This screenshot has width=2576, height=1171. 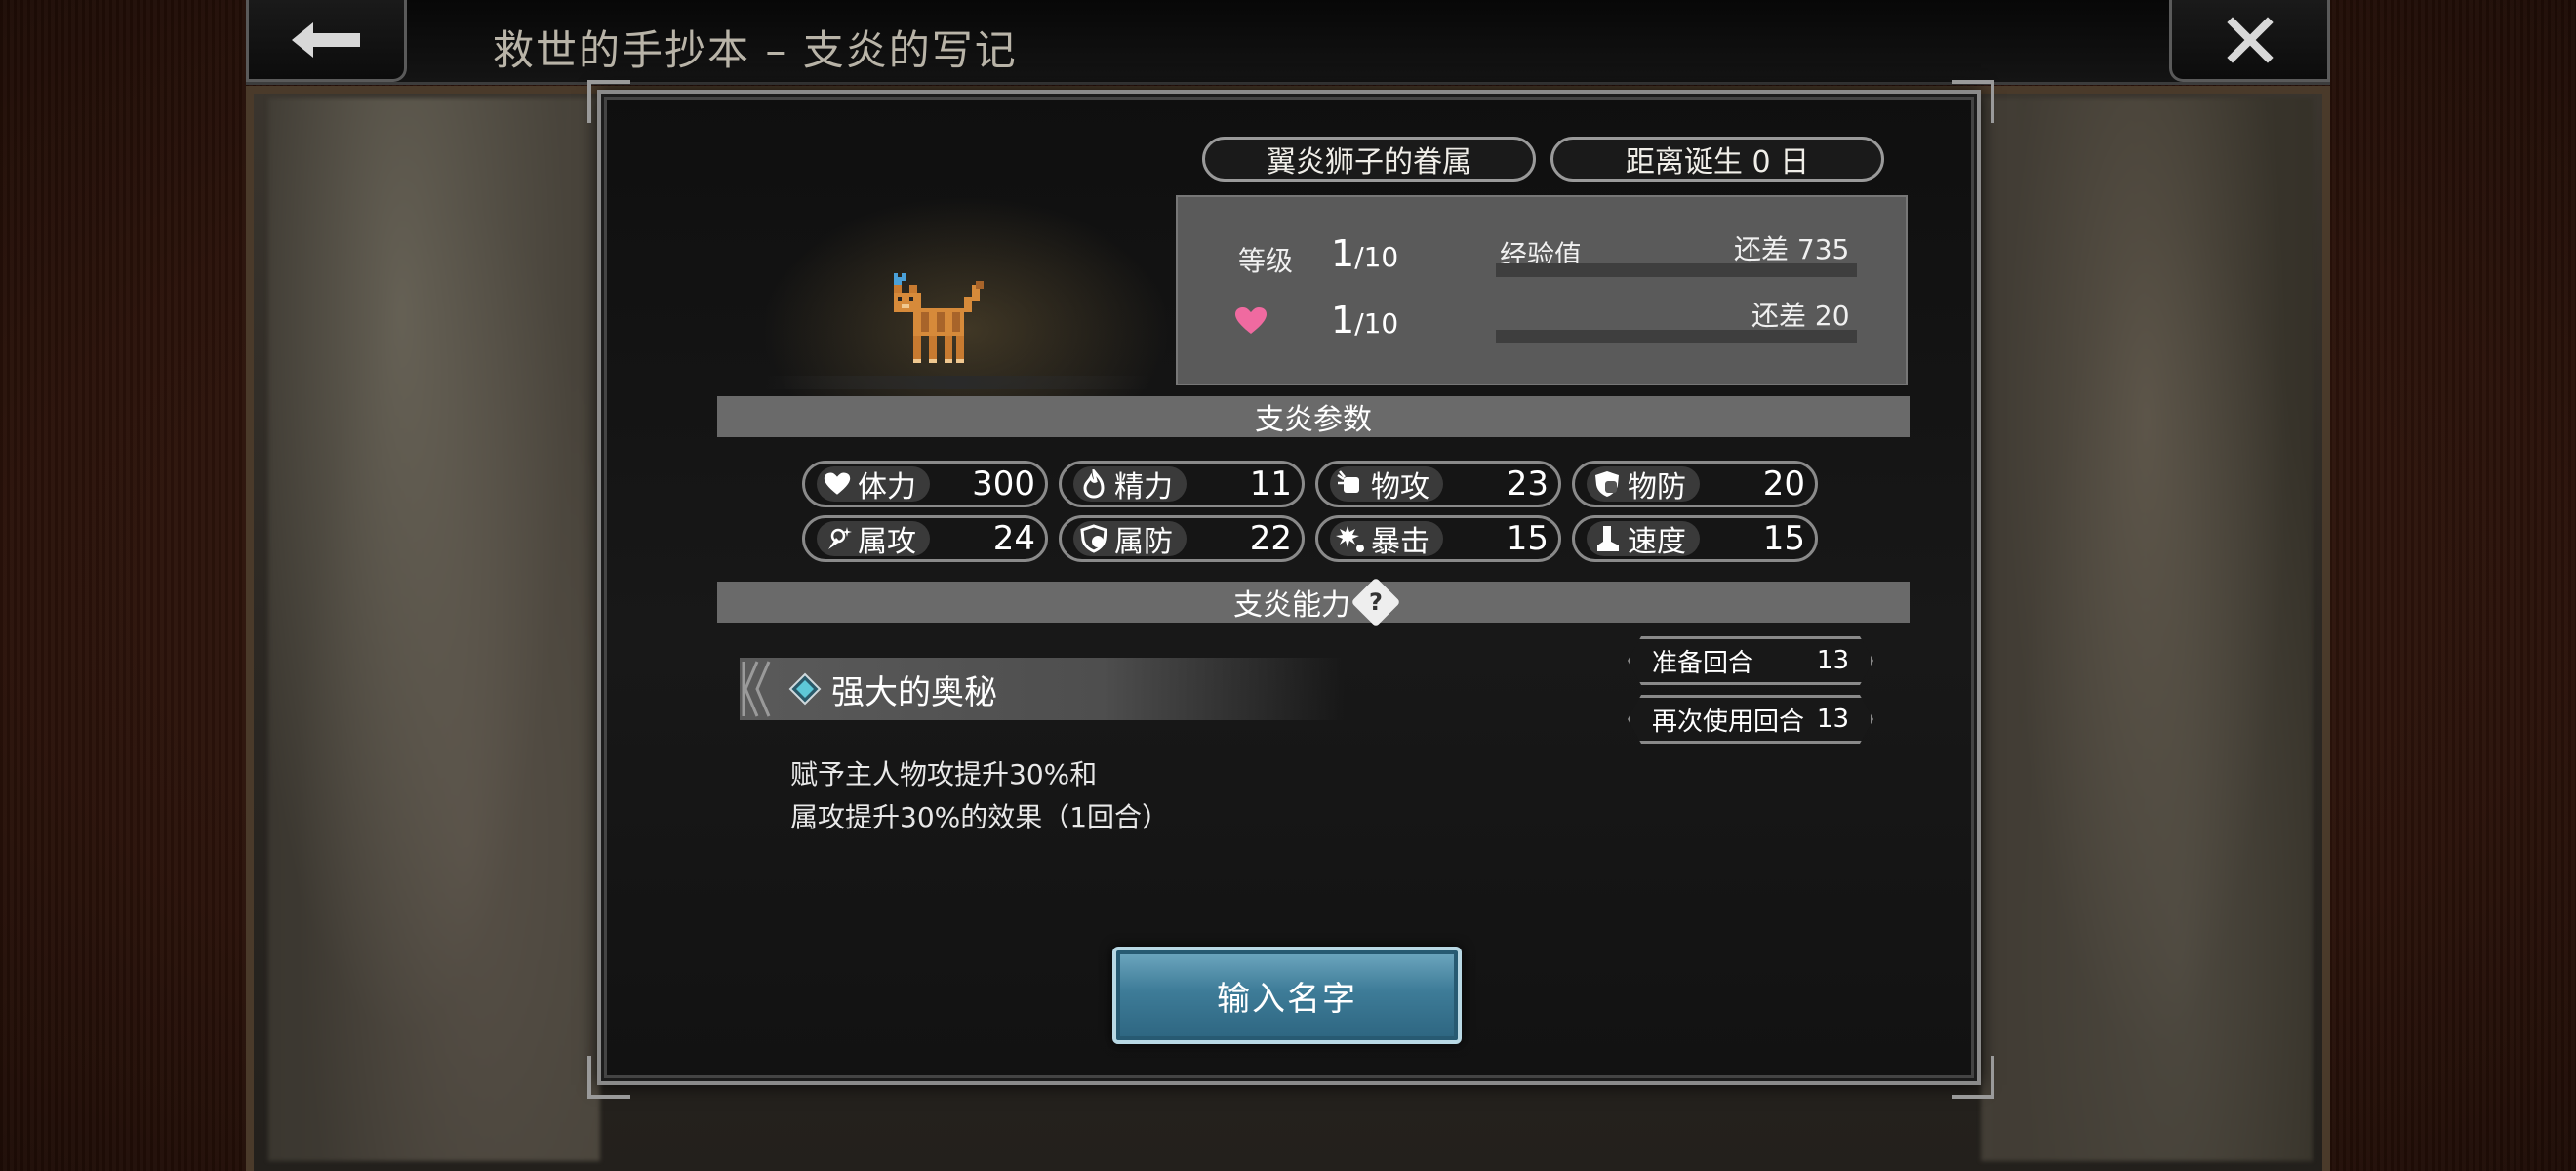 I want to click on affection-remaining: 还差 20, so click(x=1800, y=316).